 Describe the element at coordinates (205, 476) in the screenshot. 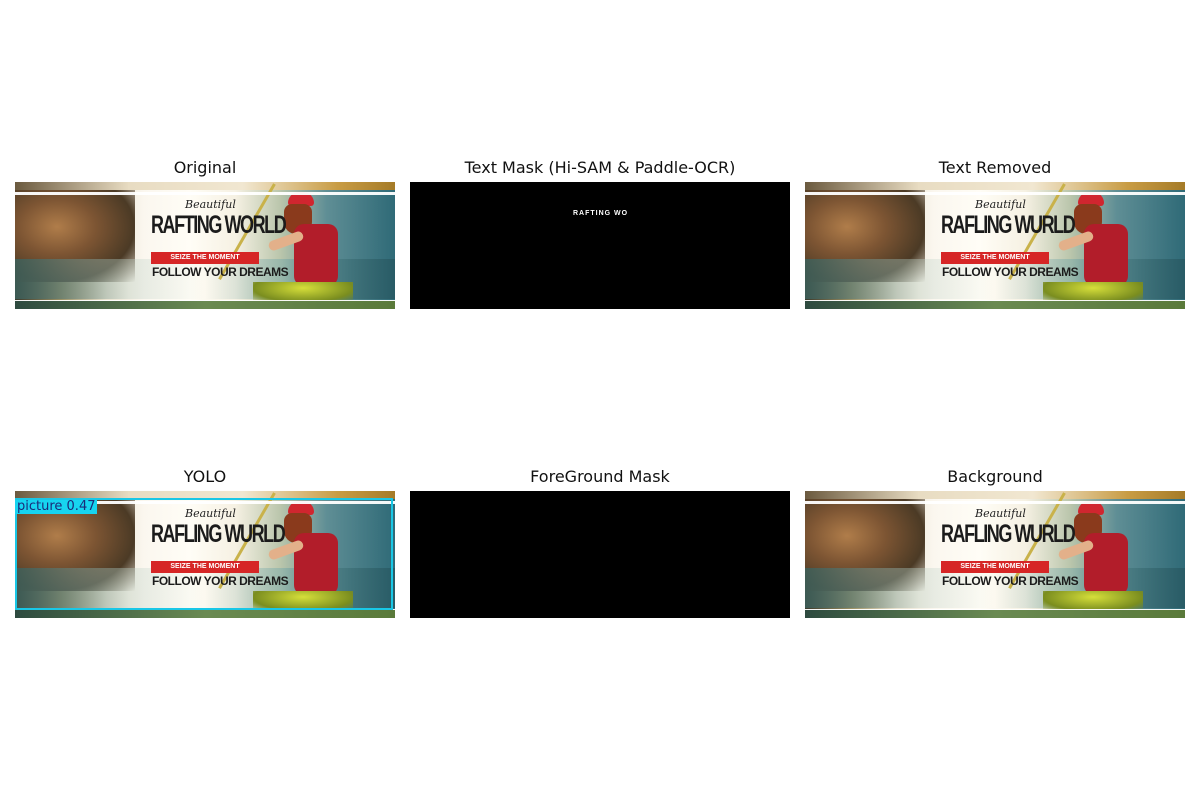

I see `panel-title-yolo: YOLO` at that location.